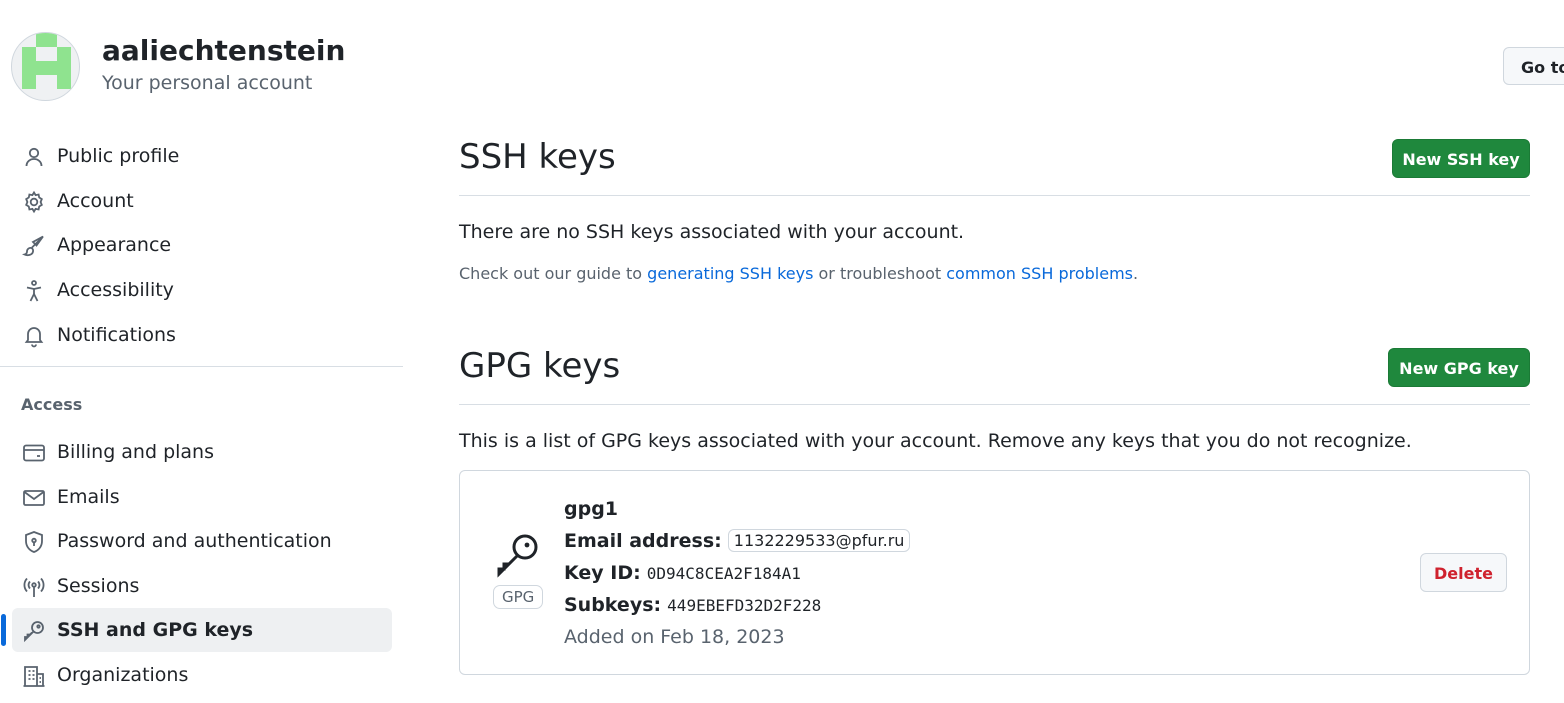 The width and height of the screenshot is (1564, 703). What do you see at coordinates (202, 156) in the screenshot?
I see `sidebar-item-public-profile: Public profile` at bounding box center [202, 156].